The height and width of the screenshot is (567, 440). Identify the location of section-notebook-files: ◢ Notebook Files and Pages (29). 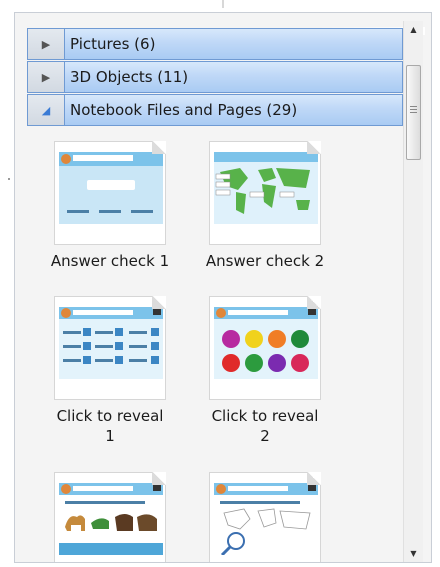
(215, 110).